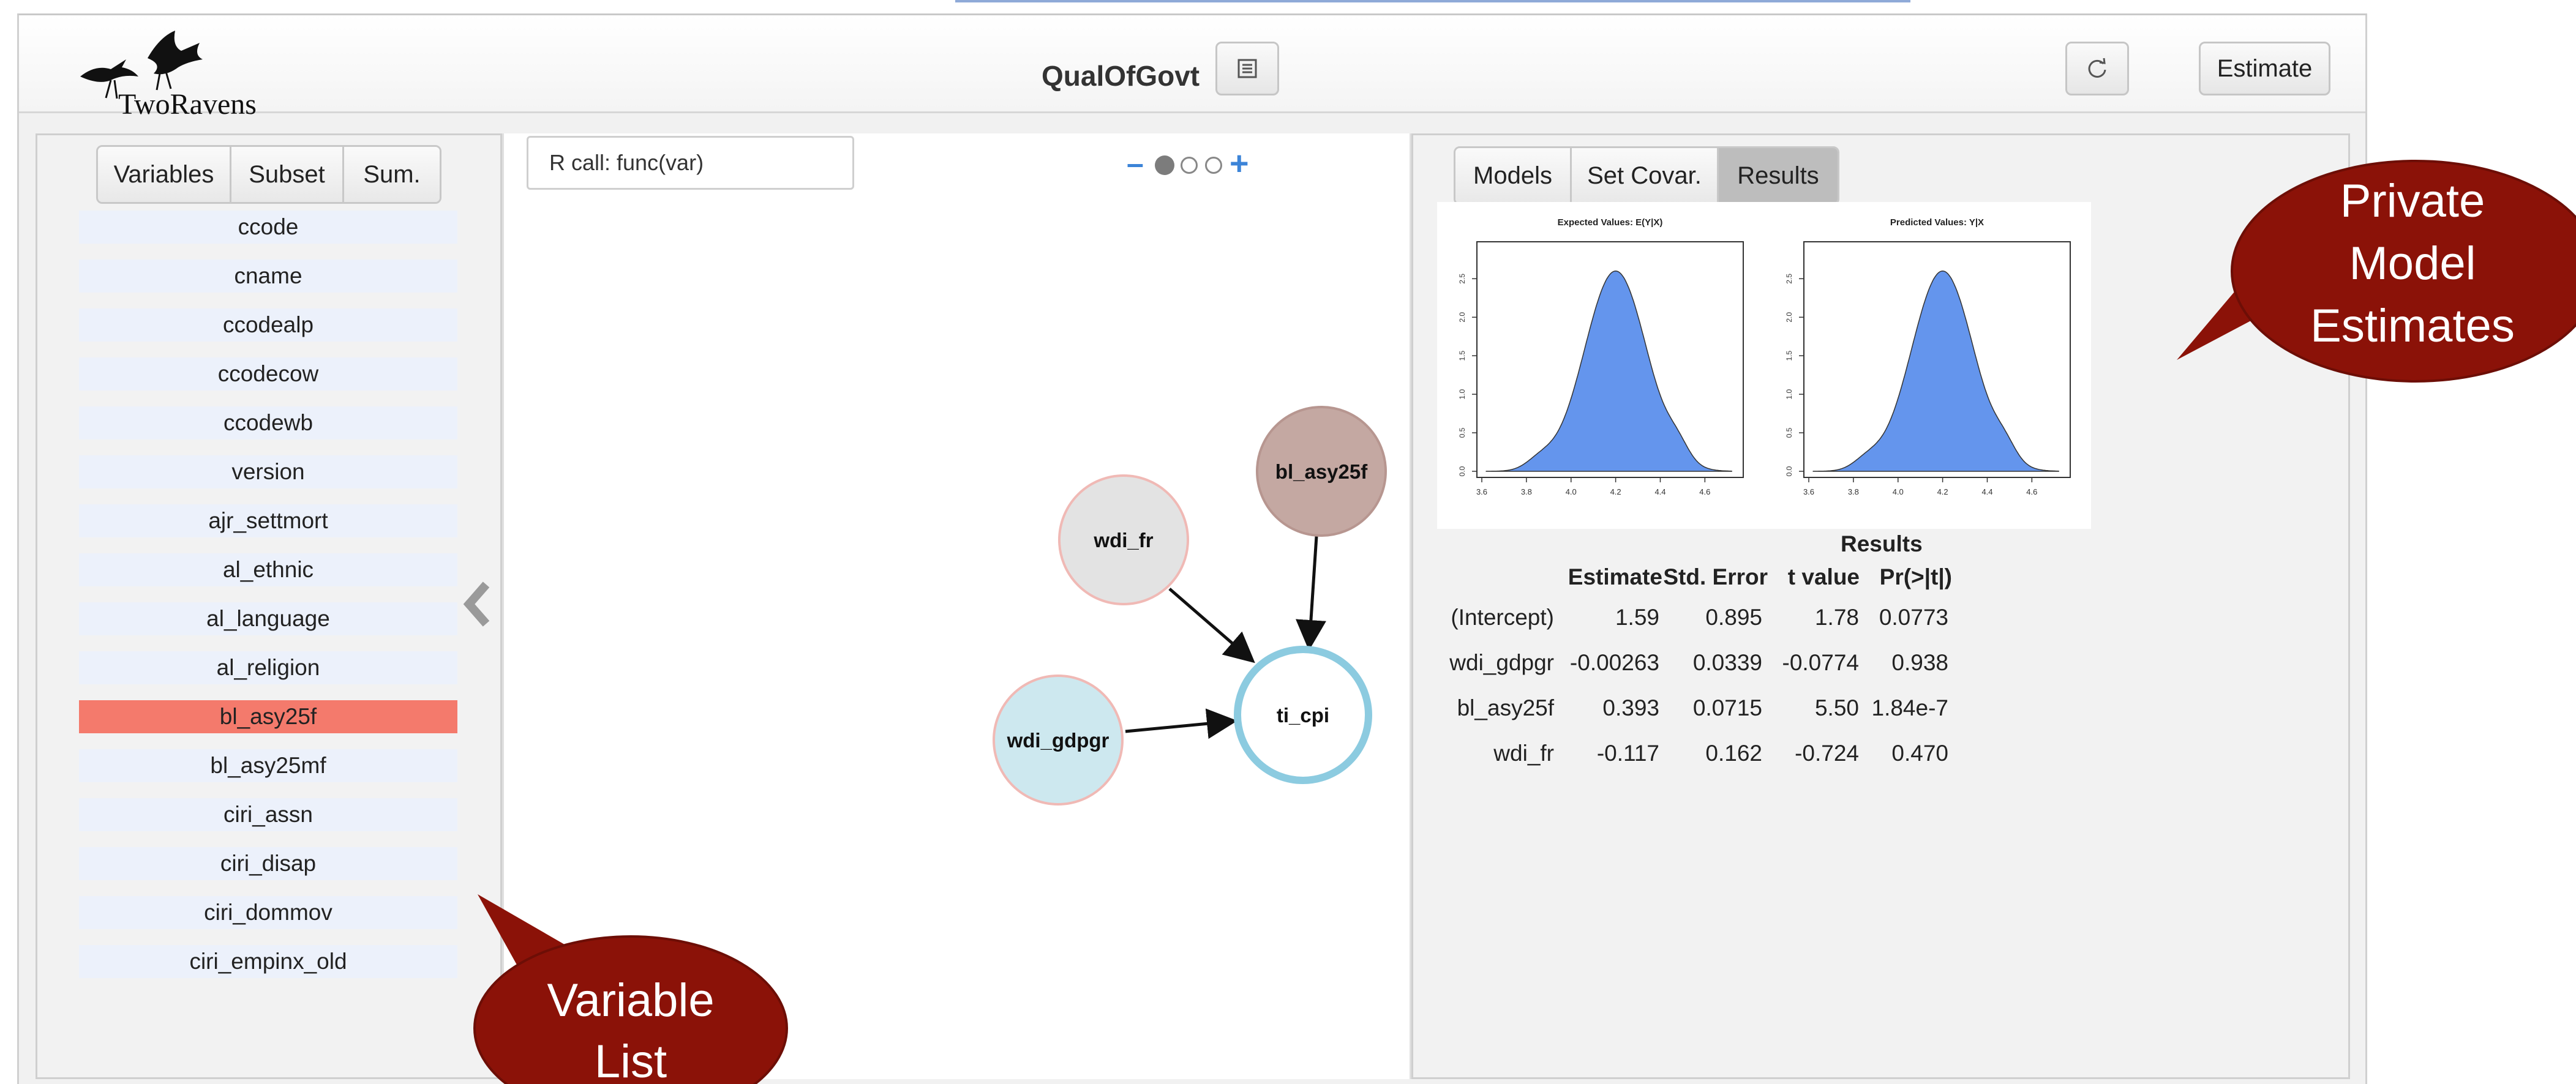  Describe the element at coordinates (1823, 576) in the screenshot. I see `results-column-header: t value` at that location.